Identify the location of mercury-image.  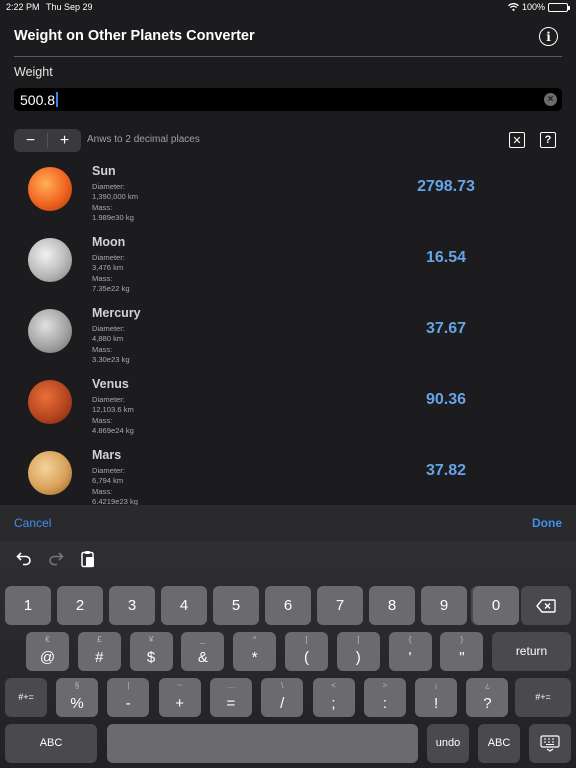
(50, 331).